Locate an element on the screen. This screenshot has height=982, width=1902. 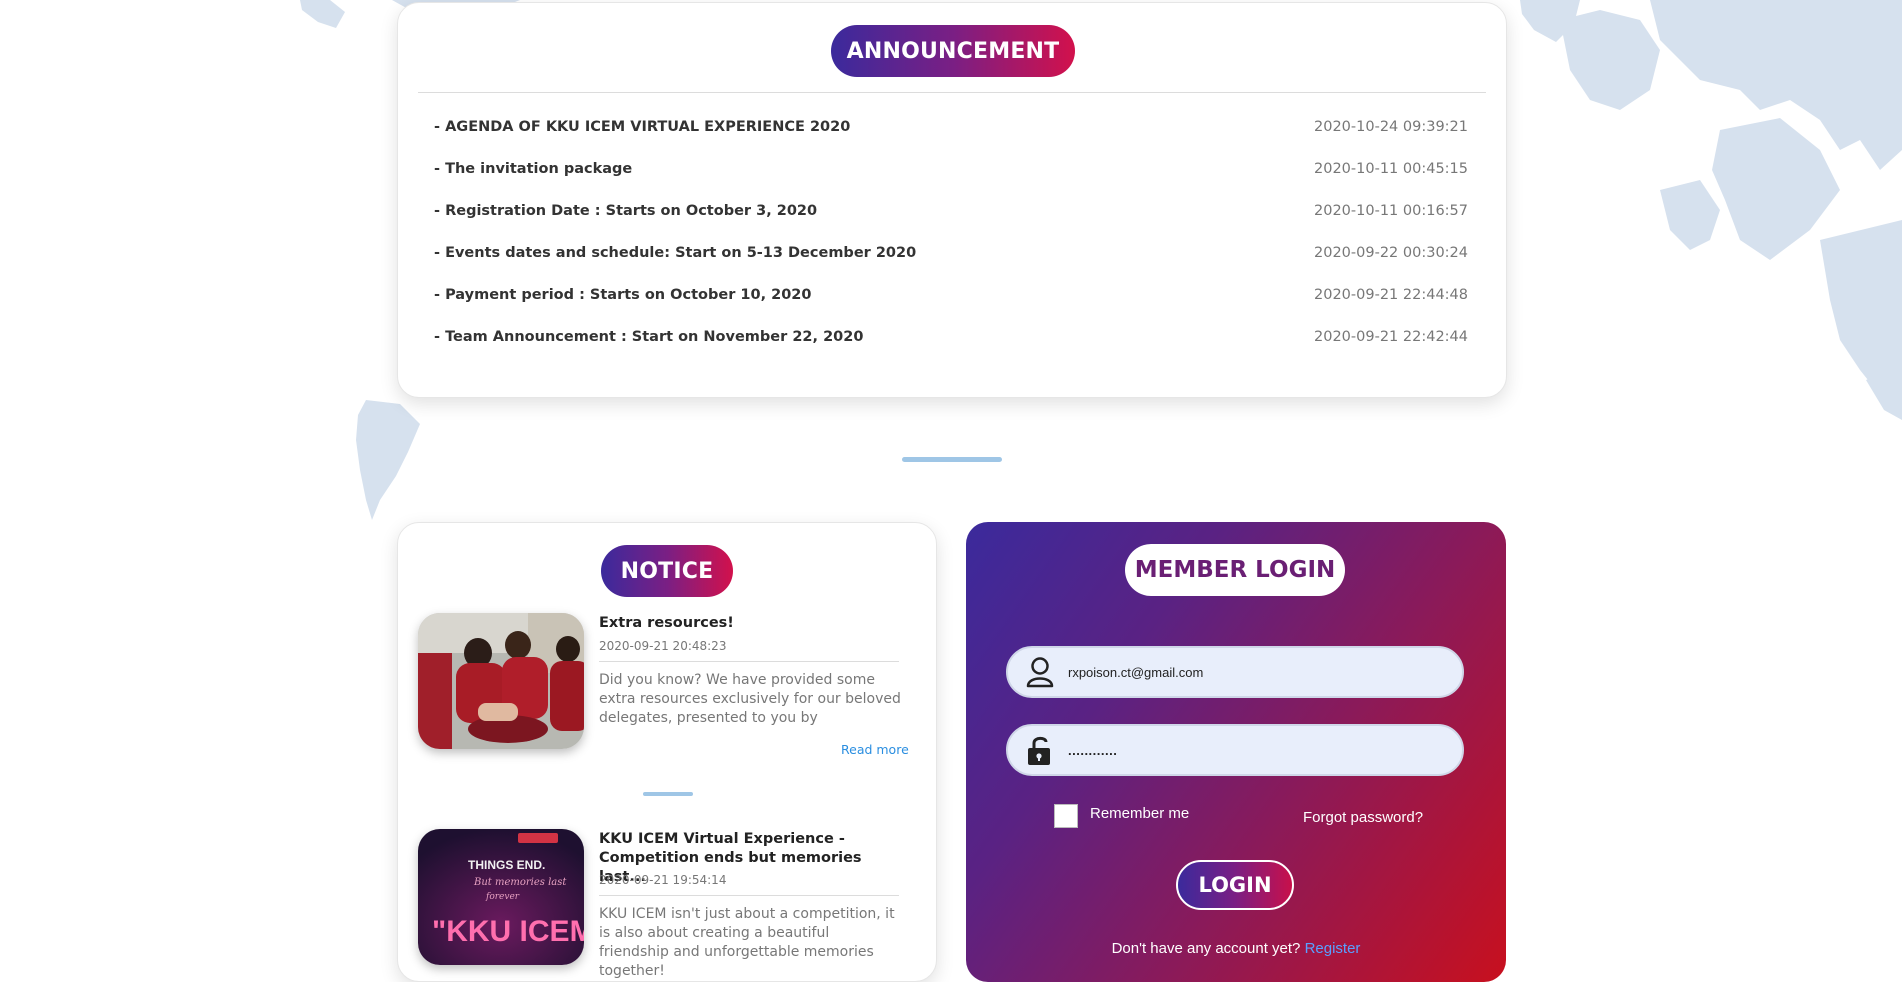
notice-item-date: 2020-09-21 20:48:23 is located at coordinates (663, 646).